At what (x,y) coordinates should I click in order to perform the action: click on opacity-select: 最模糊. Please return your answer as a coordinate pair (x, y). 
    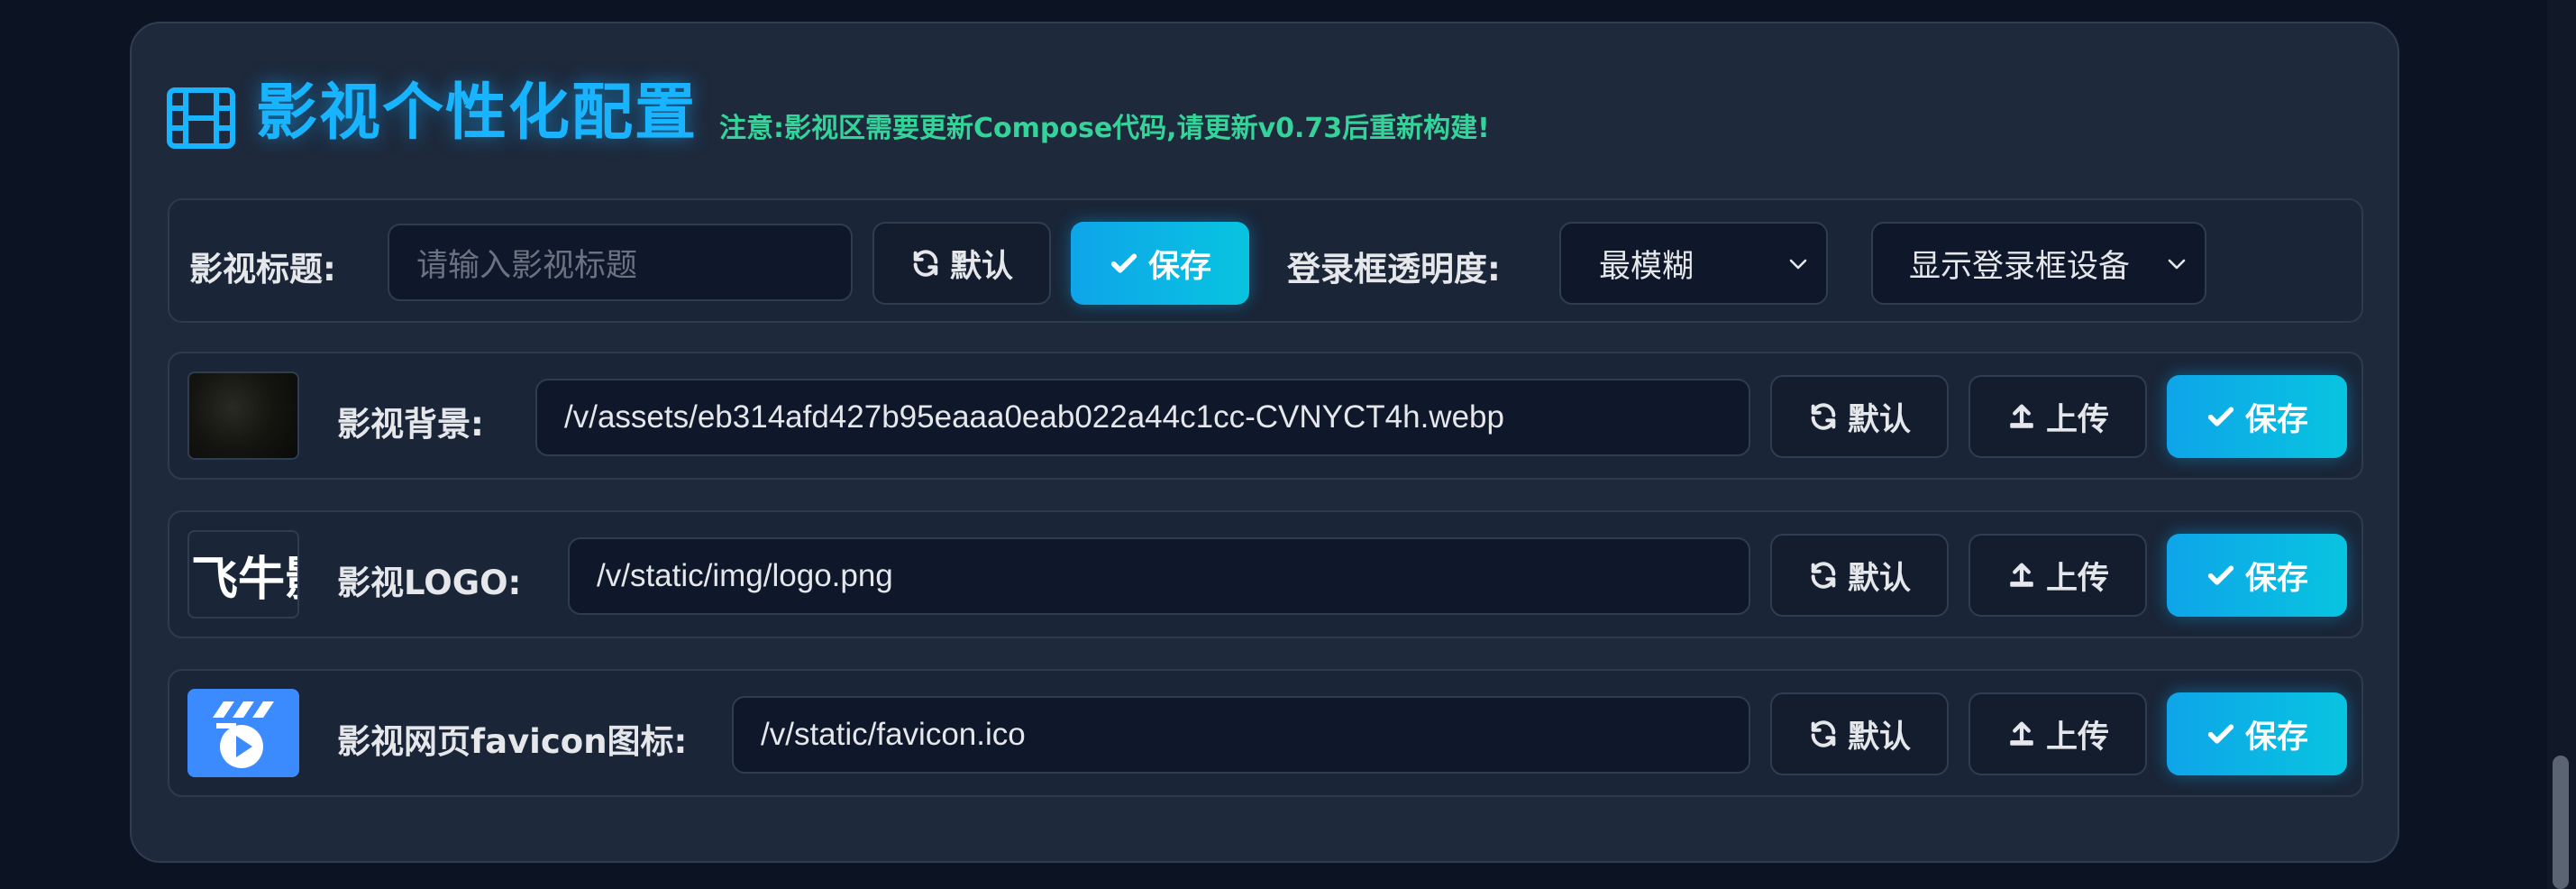
    Looking at the image, I should click on (1693, 263).